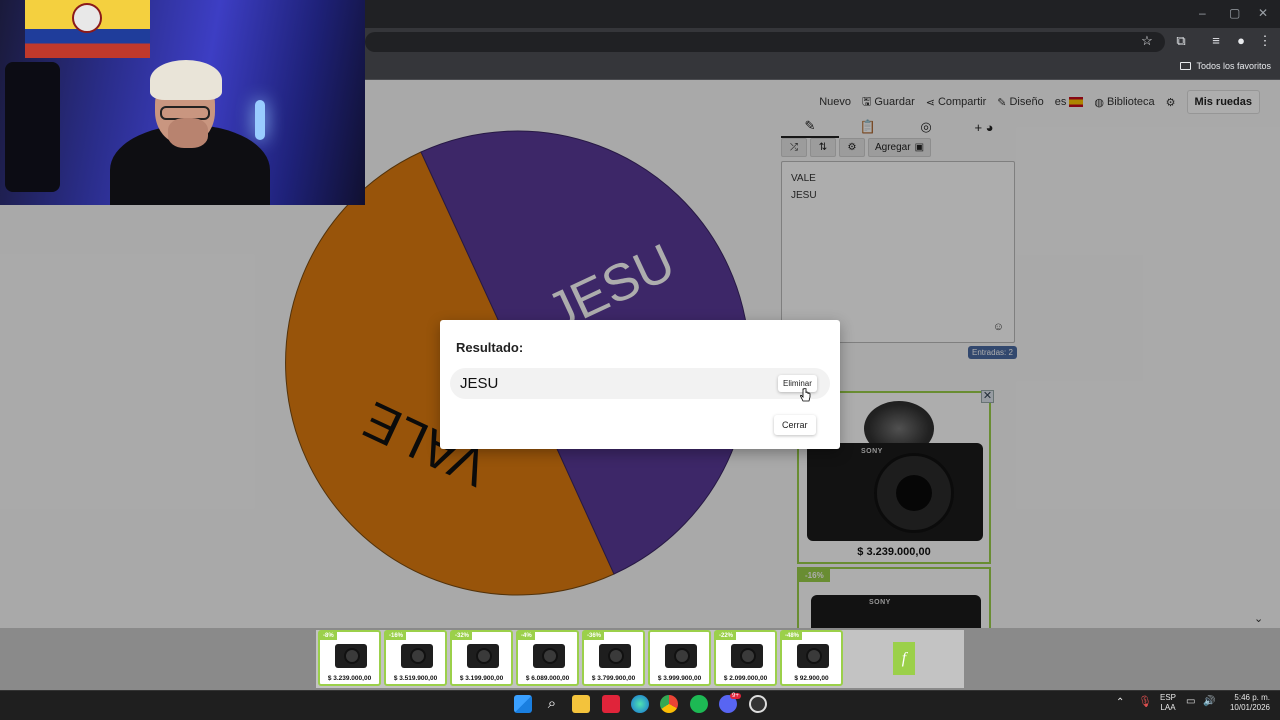  I want to click on close-window-icon: ✕, so click(1263, 13).